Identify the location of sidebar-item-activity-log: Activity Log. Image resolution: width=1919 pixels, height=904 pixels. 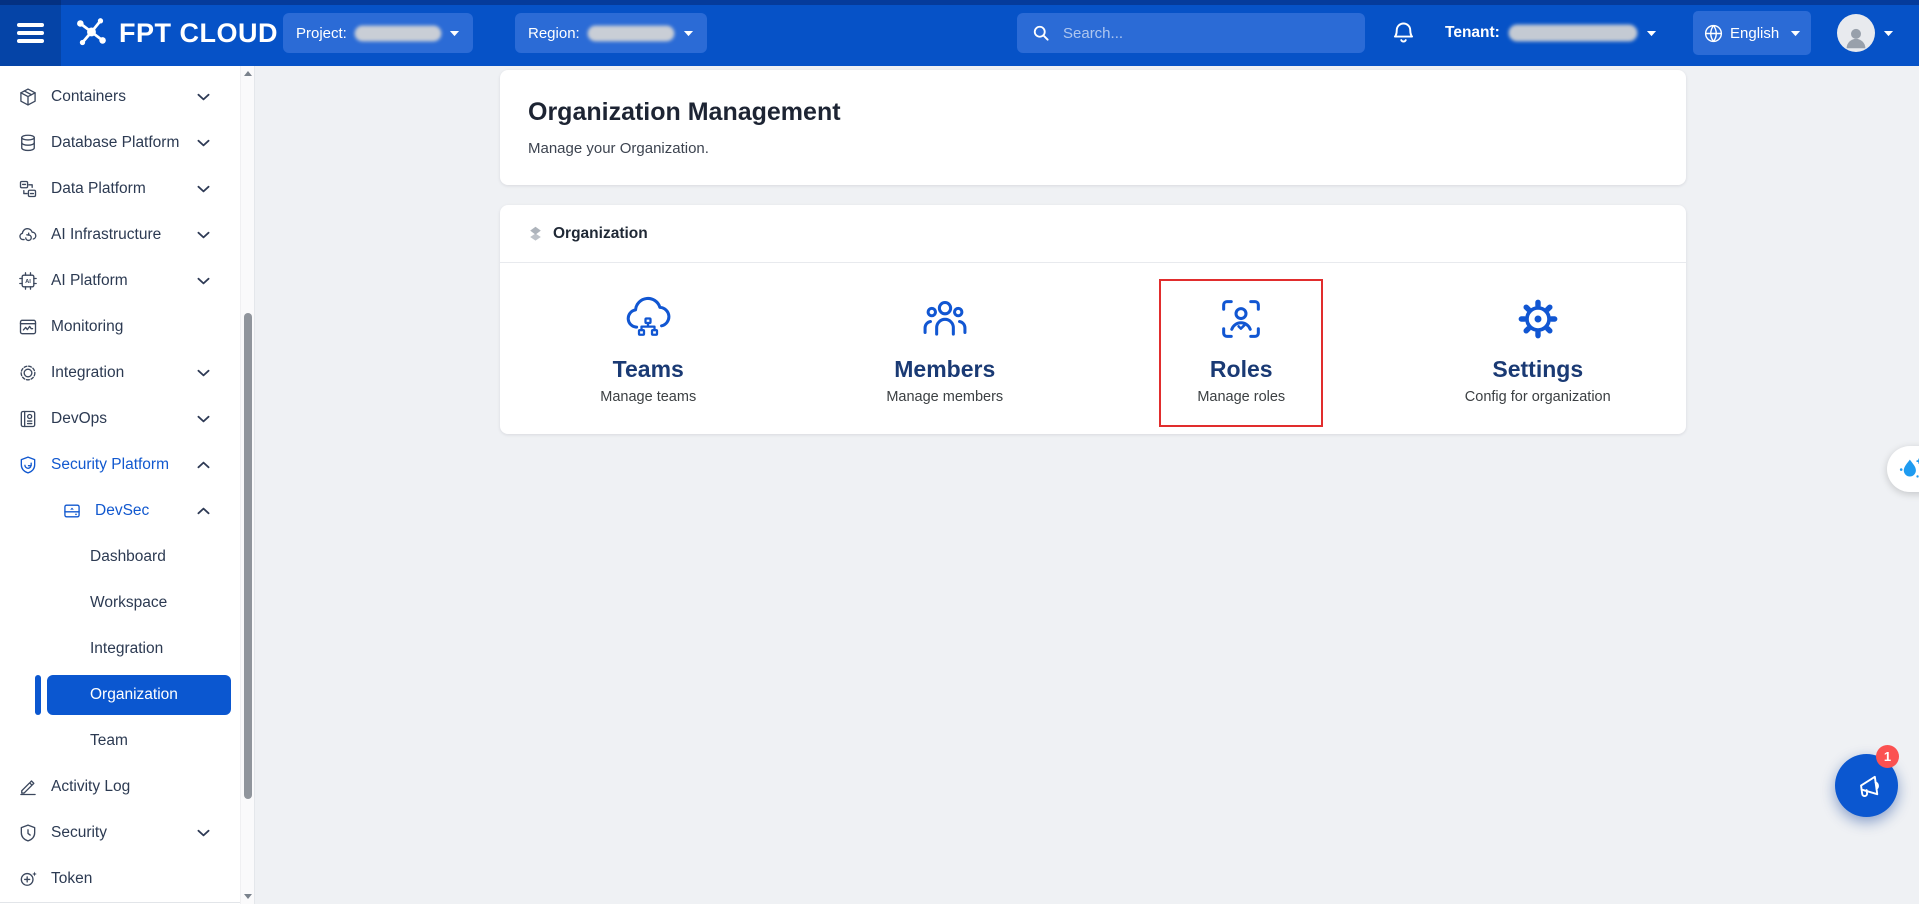
(120, 787).